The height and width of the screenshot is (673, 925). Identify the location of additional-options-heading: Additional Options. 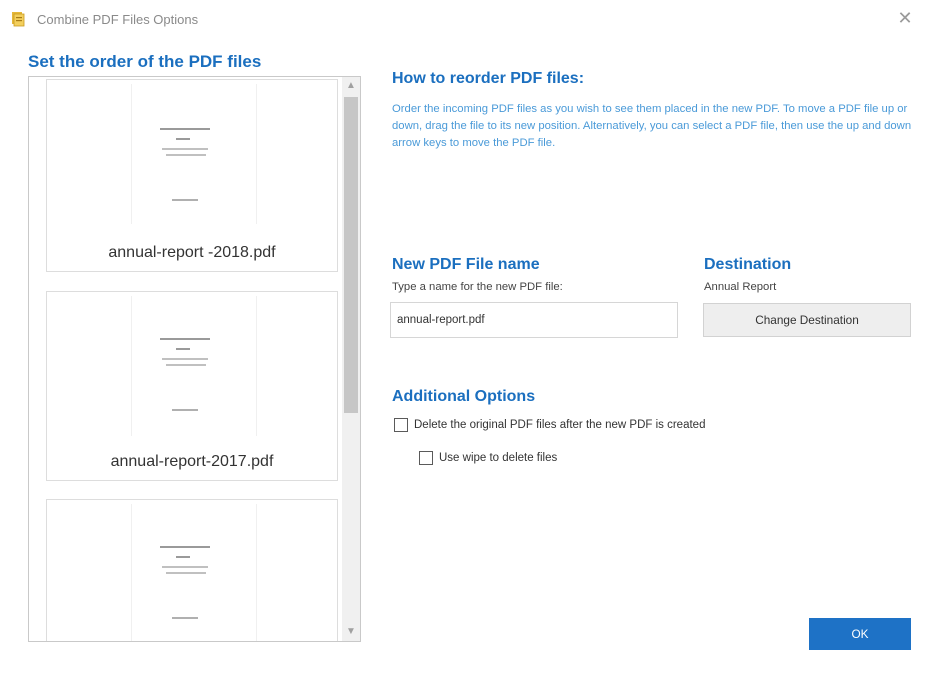
(464, 396).